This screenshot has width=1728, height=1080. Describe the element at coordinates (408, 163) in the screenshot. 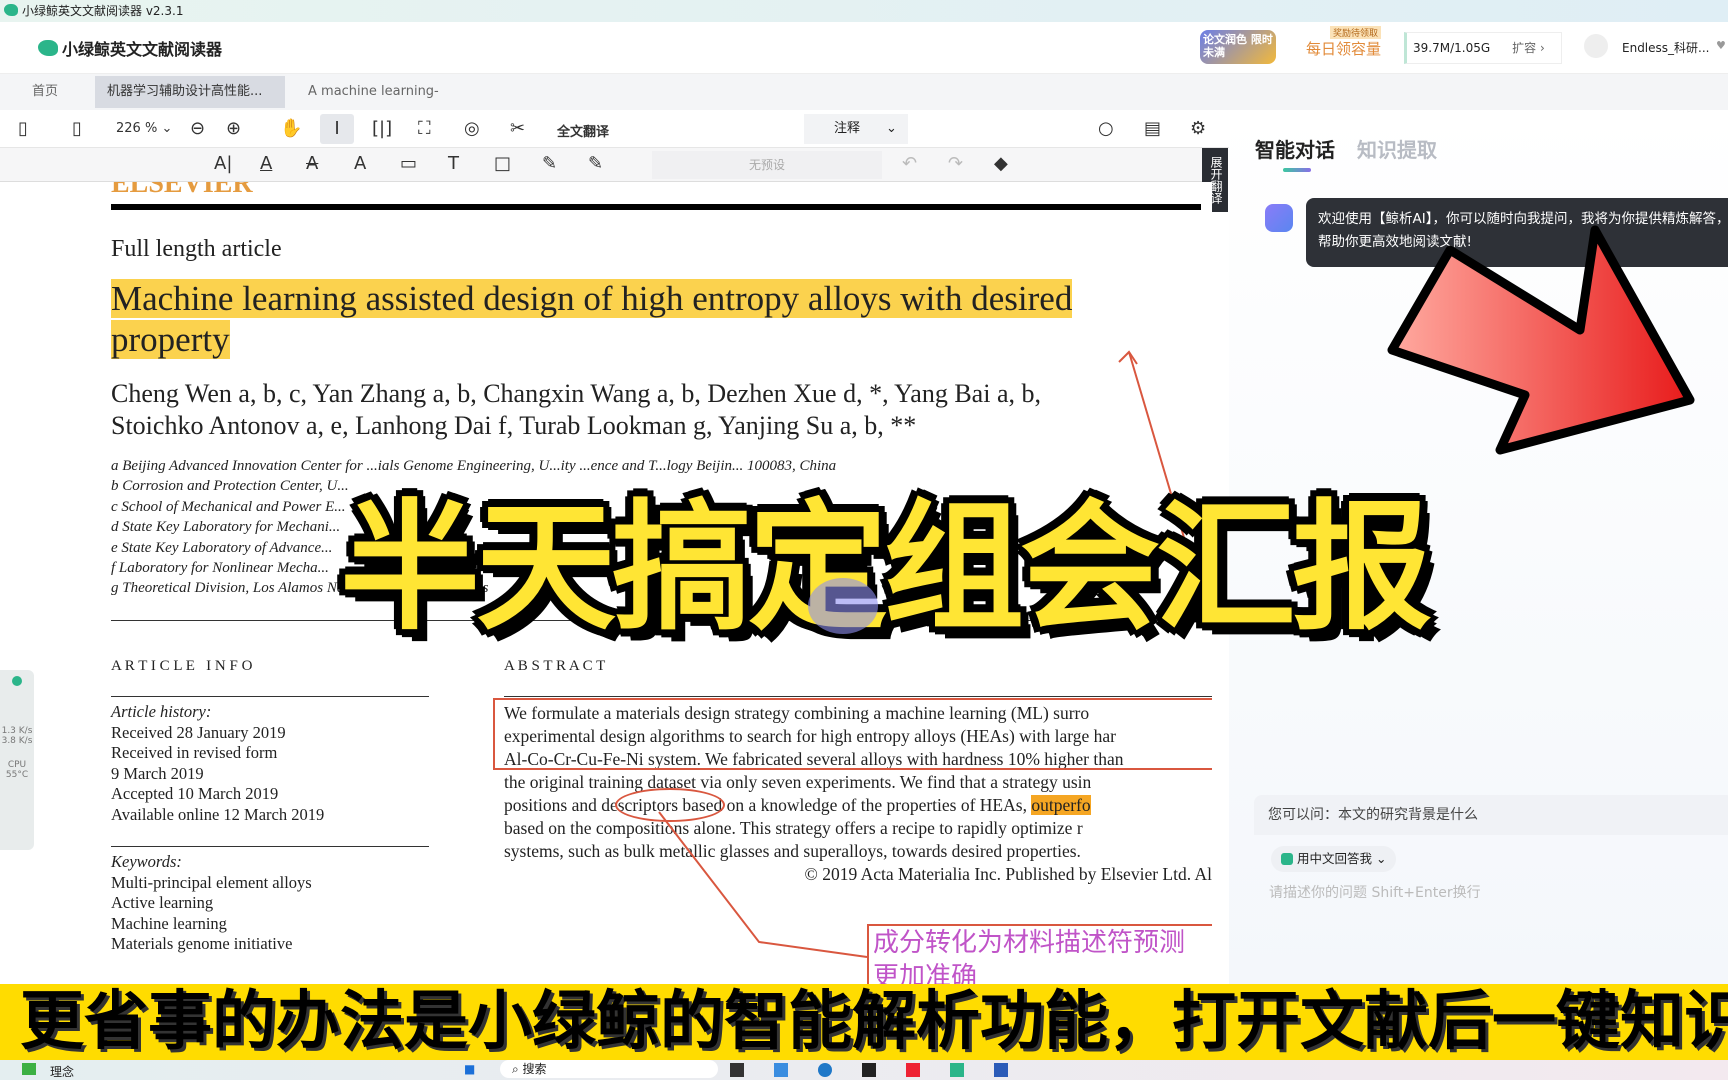

I see `note-icon: ▭` at that location.